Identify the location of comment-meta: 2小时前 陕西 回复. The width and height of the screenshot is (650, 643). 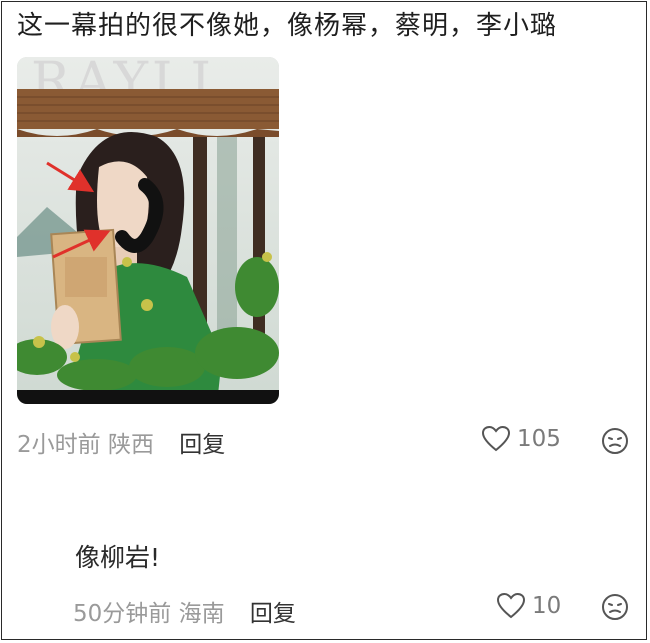
(121, 442).